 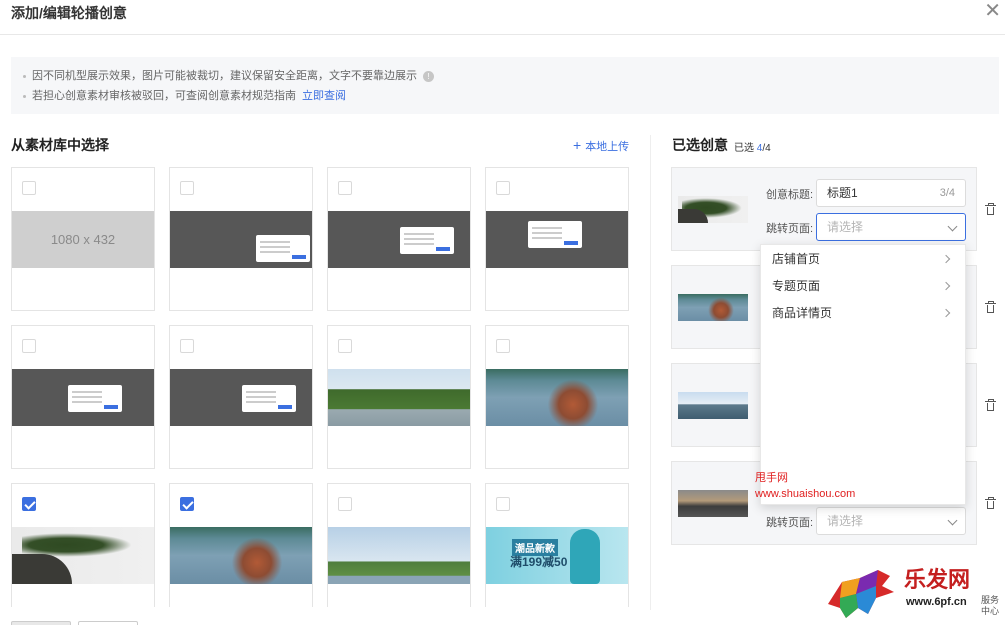 What do you see at coordinates (505, 96) in the screenshot?
I see `tip-line-2: 若担心创意素材审核被驳回，可查阅创意素材规范指南 立即查阅` at bounding box center [505, 96].